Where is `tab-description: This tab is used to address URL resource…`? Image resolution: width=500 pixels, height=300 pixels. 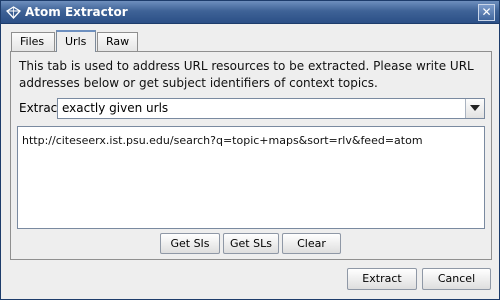 tab-description: This tab is used to address URL resource… is located at coordinates (246, 74).